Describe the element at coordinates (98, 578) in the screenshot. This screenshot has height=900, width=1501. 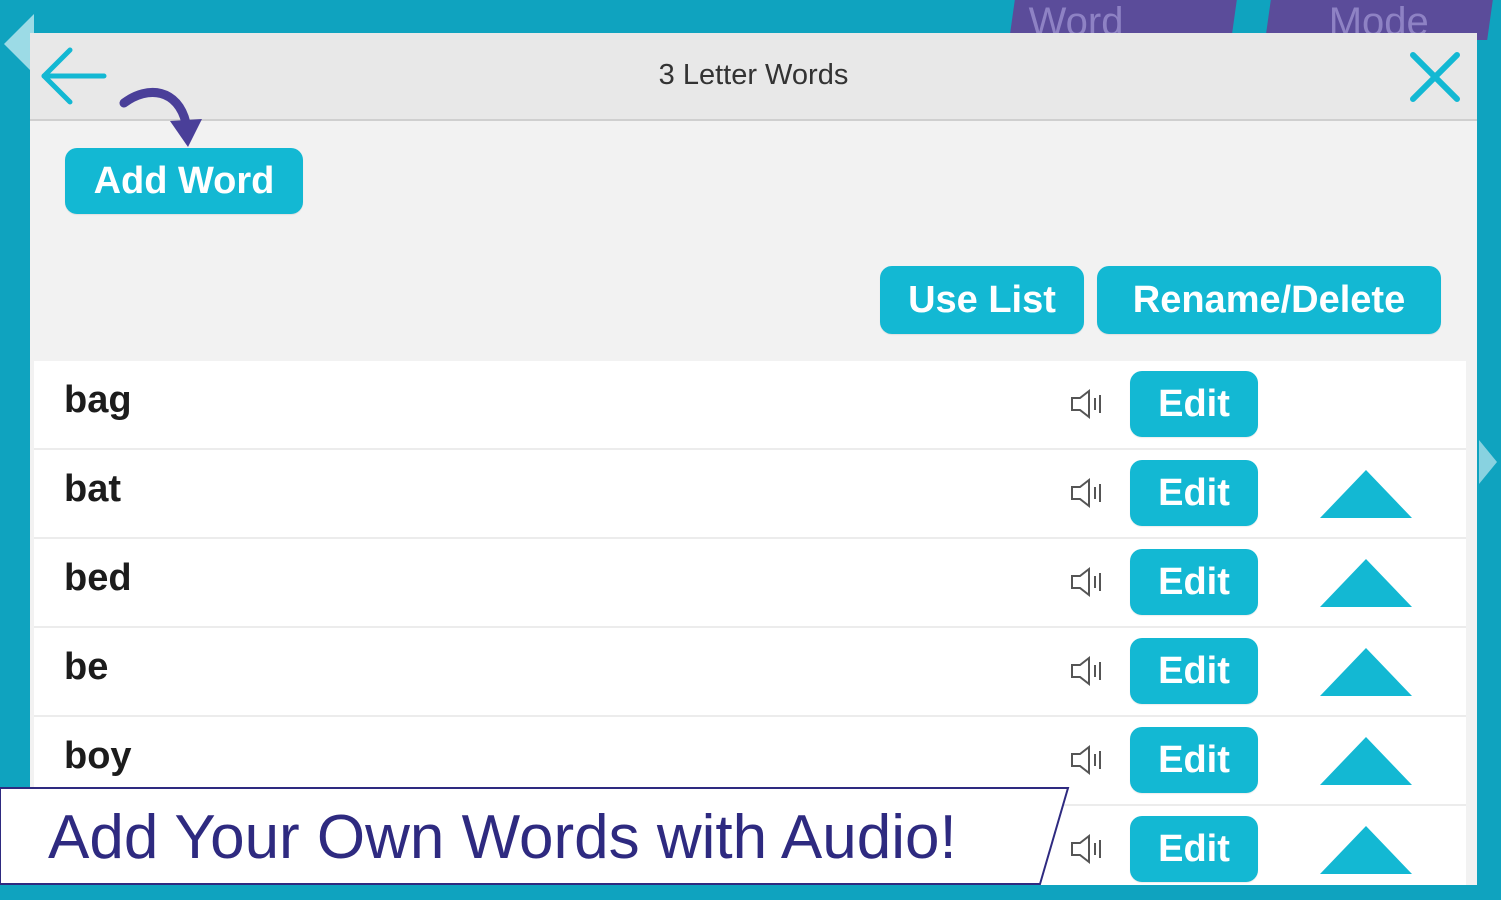
I see `word-label: bed` at that location.